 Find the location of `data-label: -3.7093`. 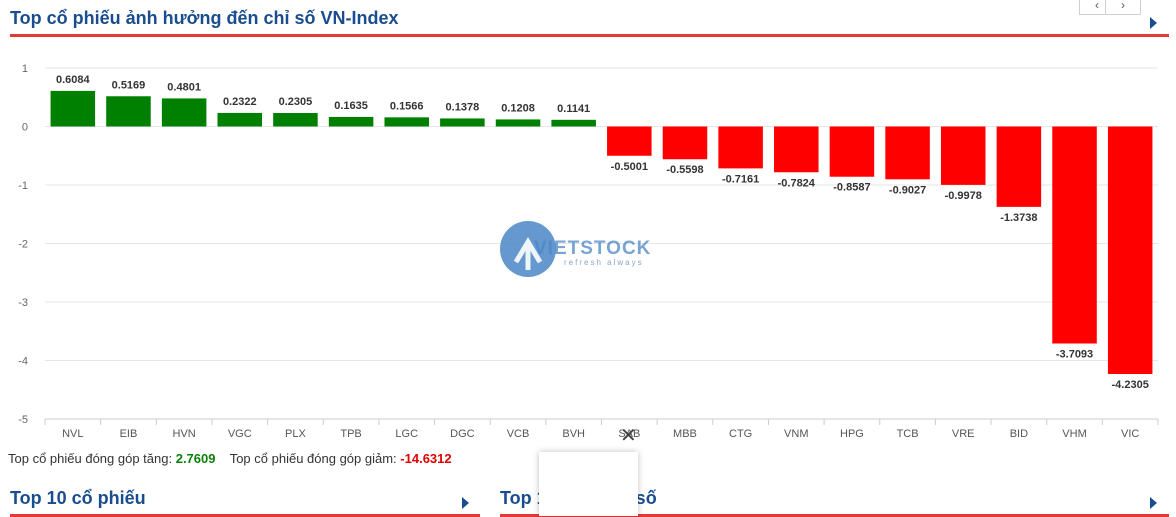

data-label: -3.7093 is located at coordinates (1074, 354).